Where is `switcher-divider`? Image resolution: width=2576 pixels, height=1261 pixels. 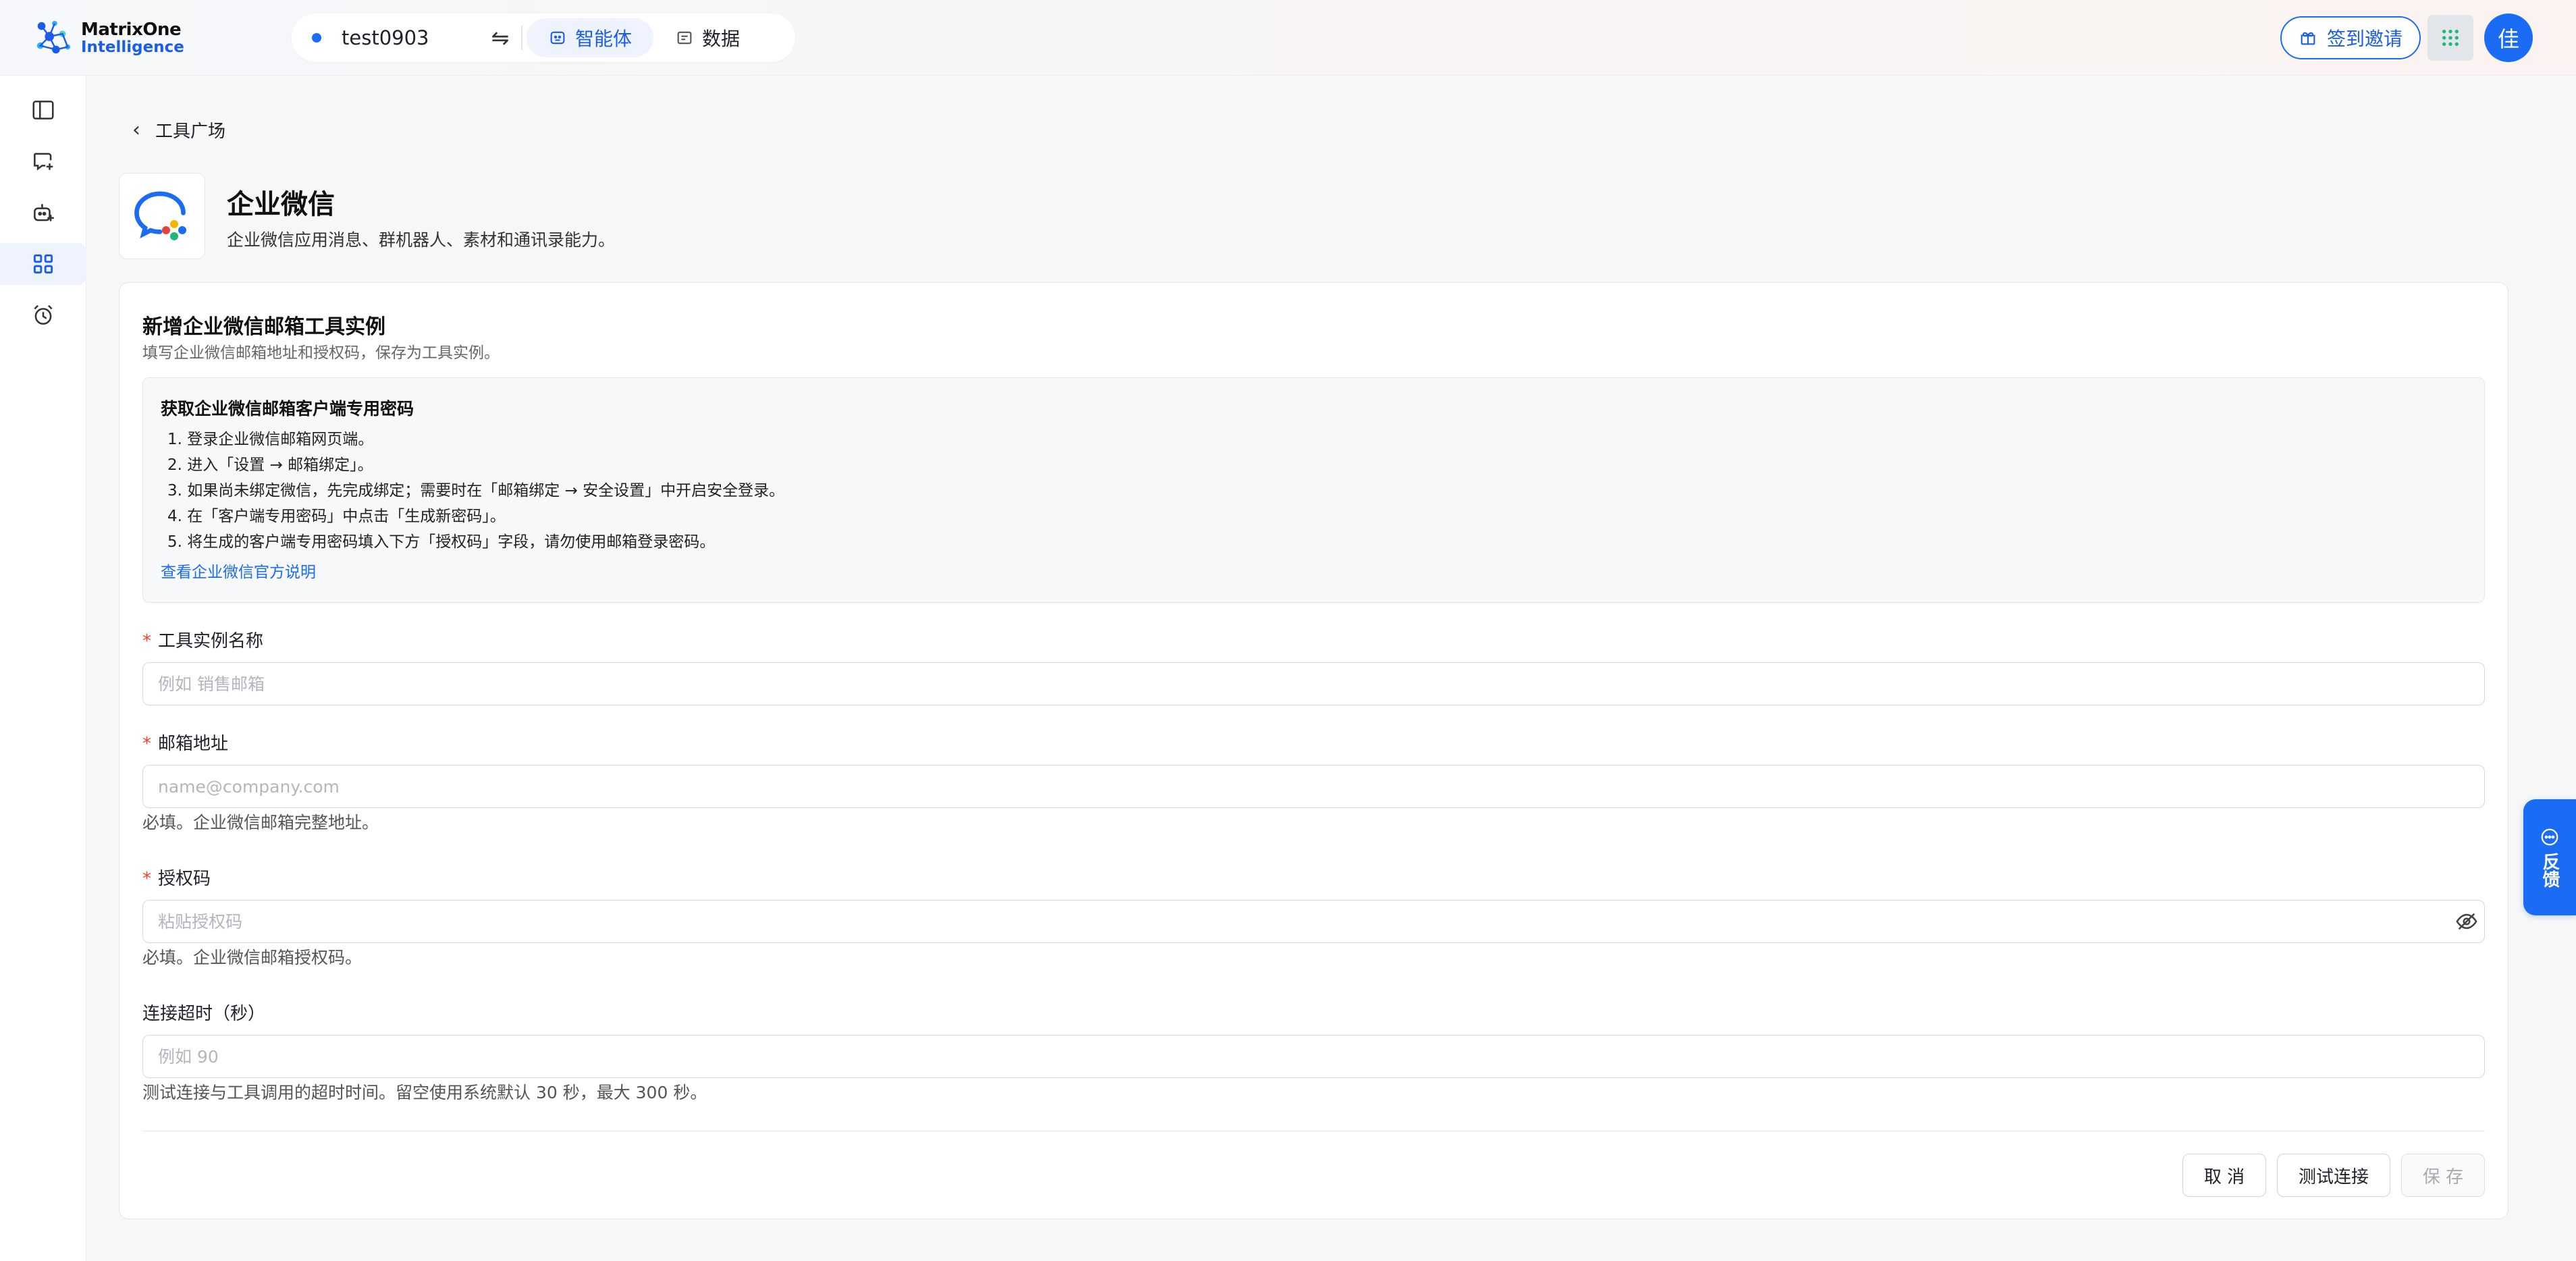 switcher-divider is located at coordinates (521, 38).